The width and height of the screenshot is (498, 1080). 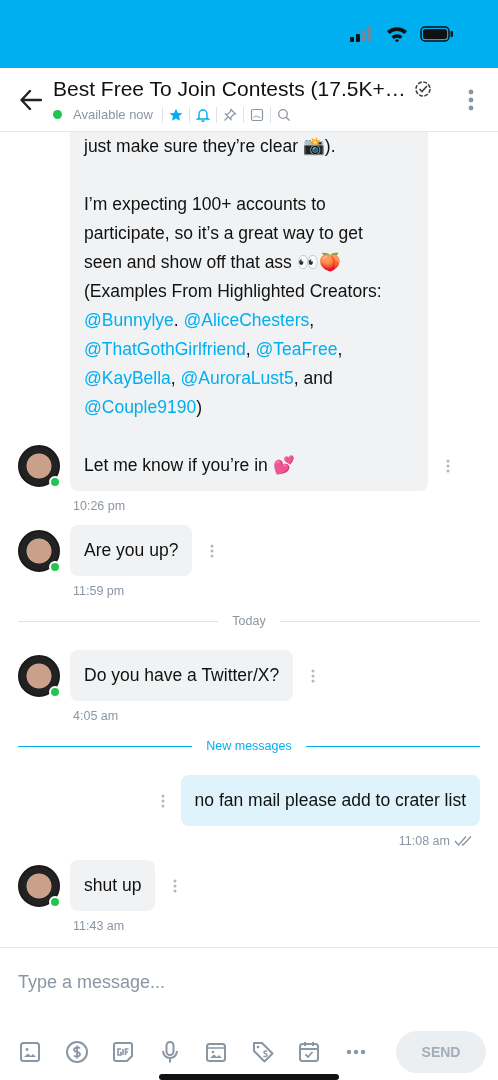 I want to click on vault-icon, so click(x=216, y=1052).